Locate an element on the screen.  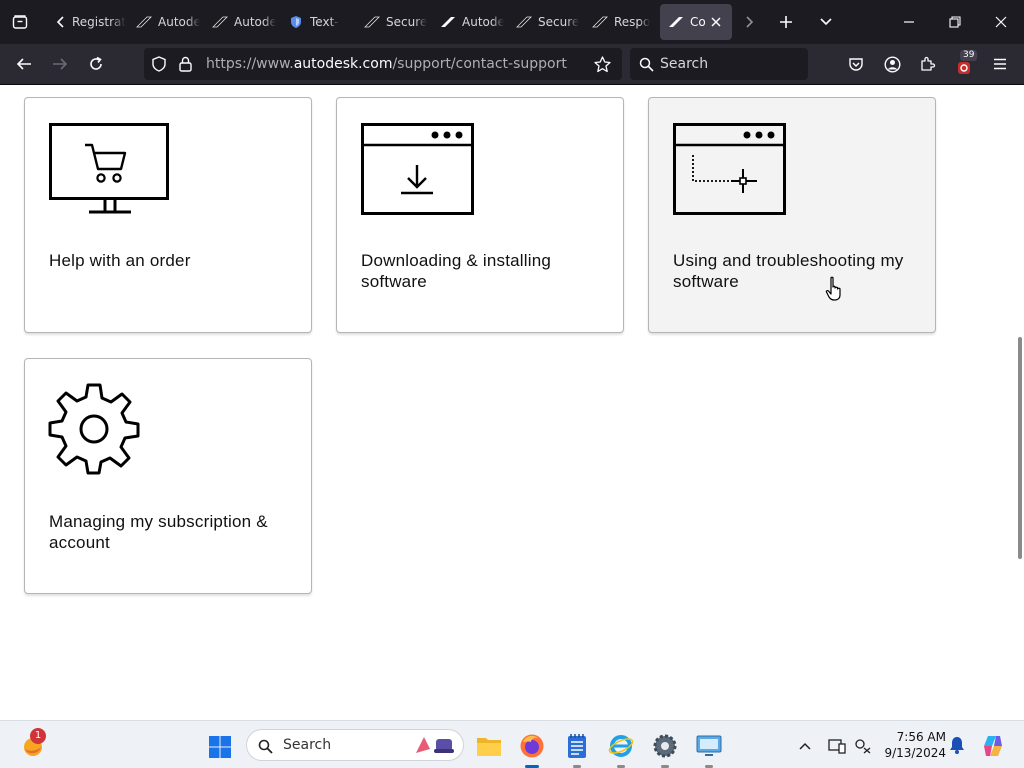
show-hidden-icons-chevron-up-icon is located at coordinates (805, 746).